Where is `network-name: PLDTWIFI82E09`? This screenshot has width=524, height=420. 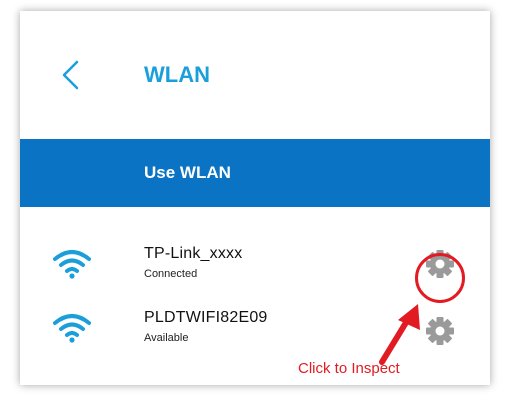 network-name: PLDTWIFI82E09 is located at coordinates (206, 317).